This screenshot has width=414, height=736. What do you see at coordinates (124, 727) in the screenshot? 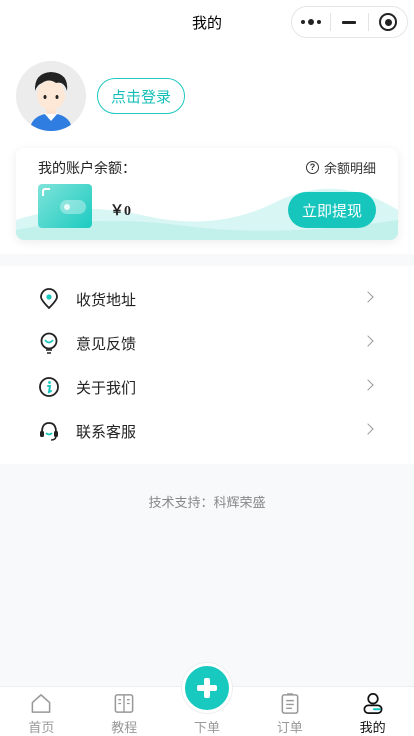
I see `tab-label: 教程` at bounding box center [124, 727].